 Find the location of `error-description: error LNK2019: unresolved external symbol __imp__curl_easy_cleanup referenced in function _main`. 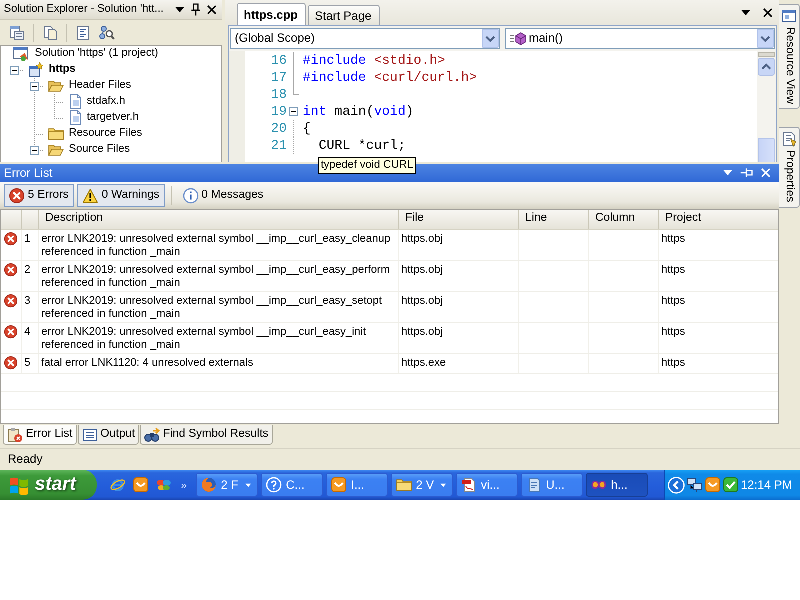

error-description: error LNK2019: unresolved external symbol __imp__curl_easy_cleanup referenced in function _main is located at coordinates (218, 244).